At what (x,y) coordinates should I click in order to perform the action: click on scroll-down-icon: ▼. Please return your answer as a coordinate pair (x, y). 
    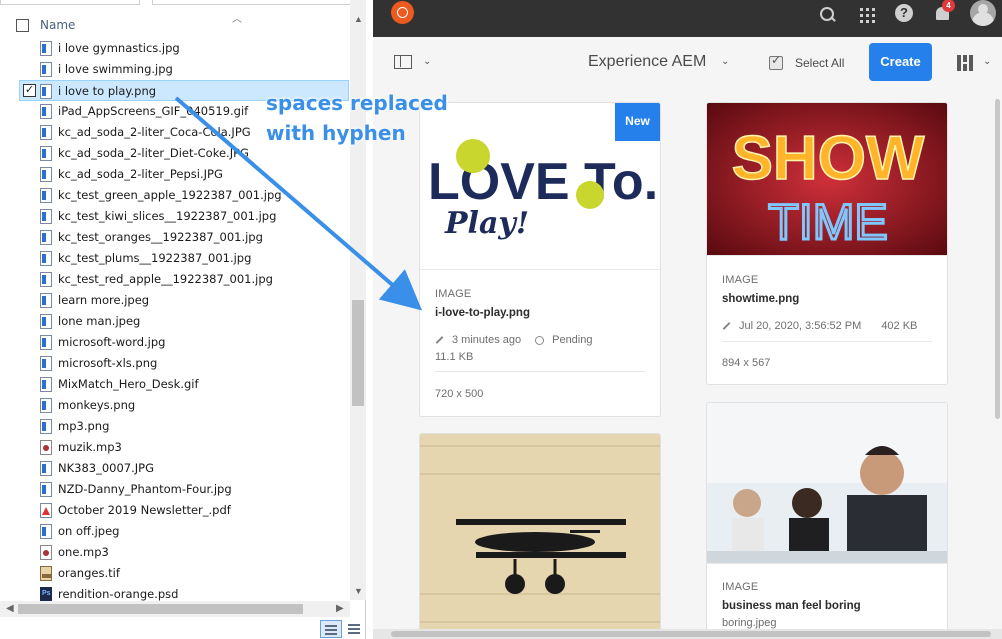
    Looking at the image, I should click on (358, 591).